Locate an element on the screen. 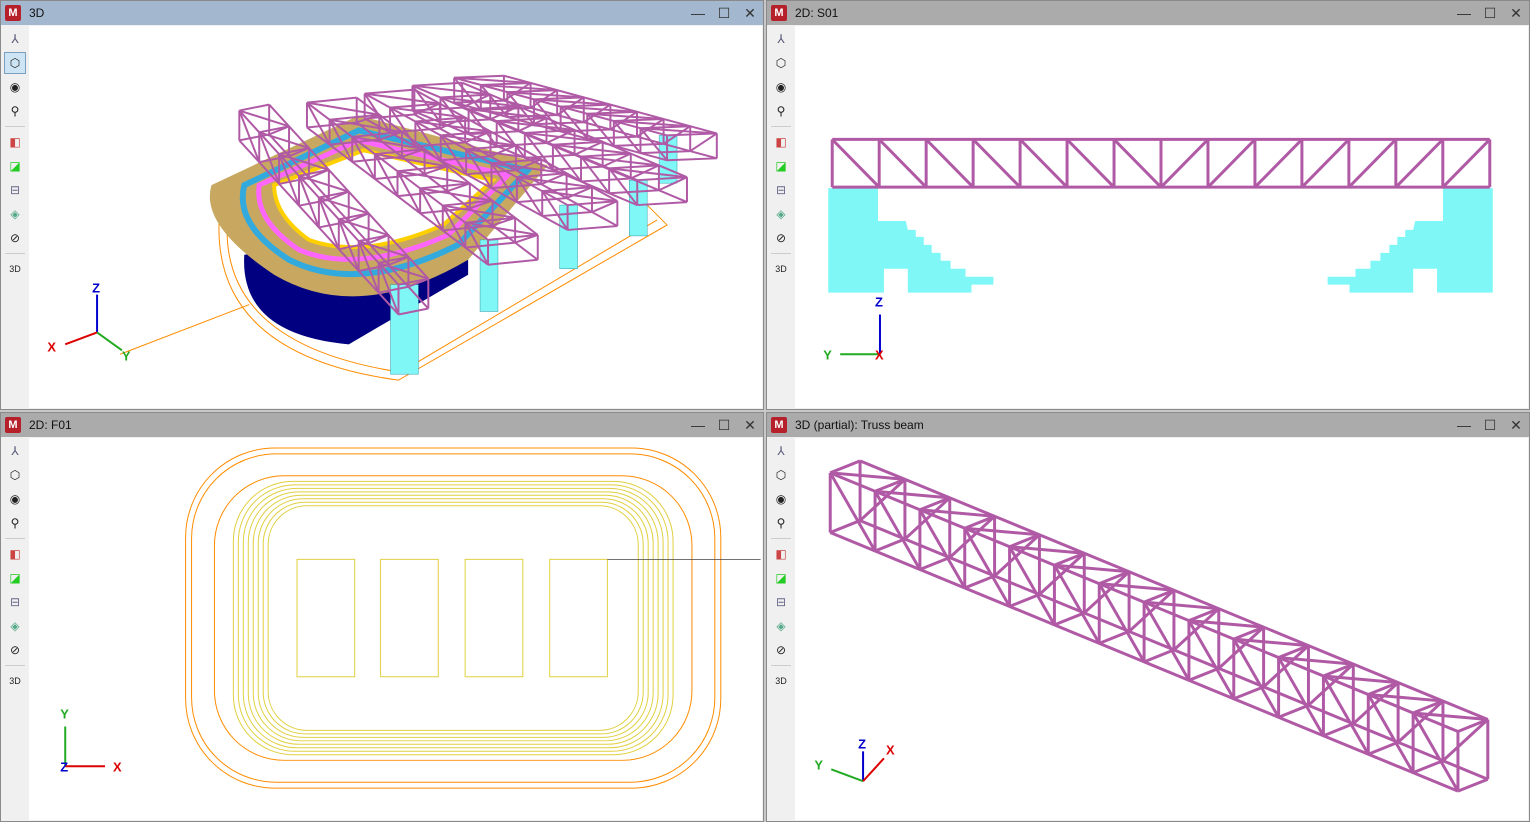 The width and height of the screenshot is (1530, 822). view-cube-icon: ⬡ is located at coordinates (15, 475).